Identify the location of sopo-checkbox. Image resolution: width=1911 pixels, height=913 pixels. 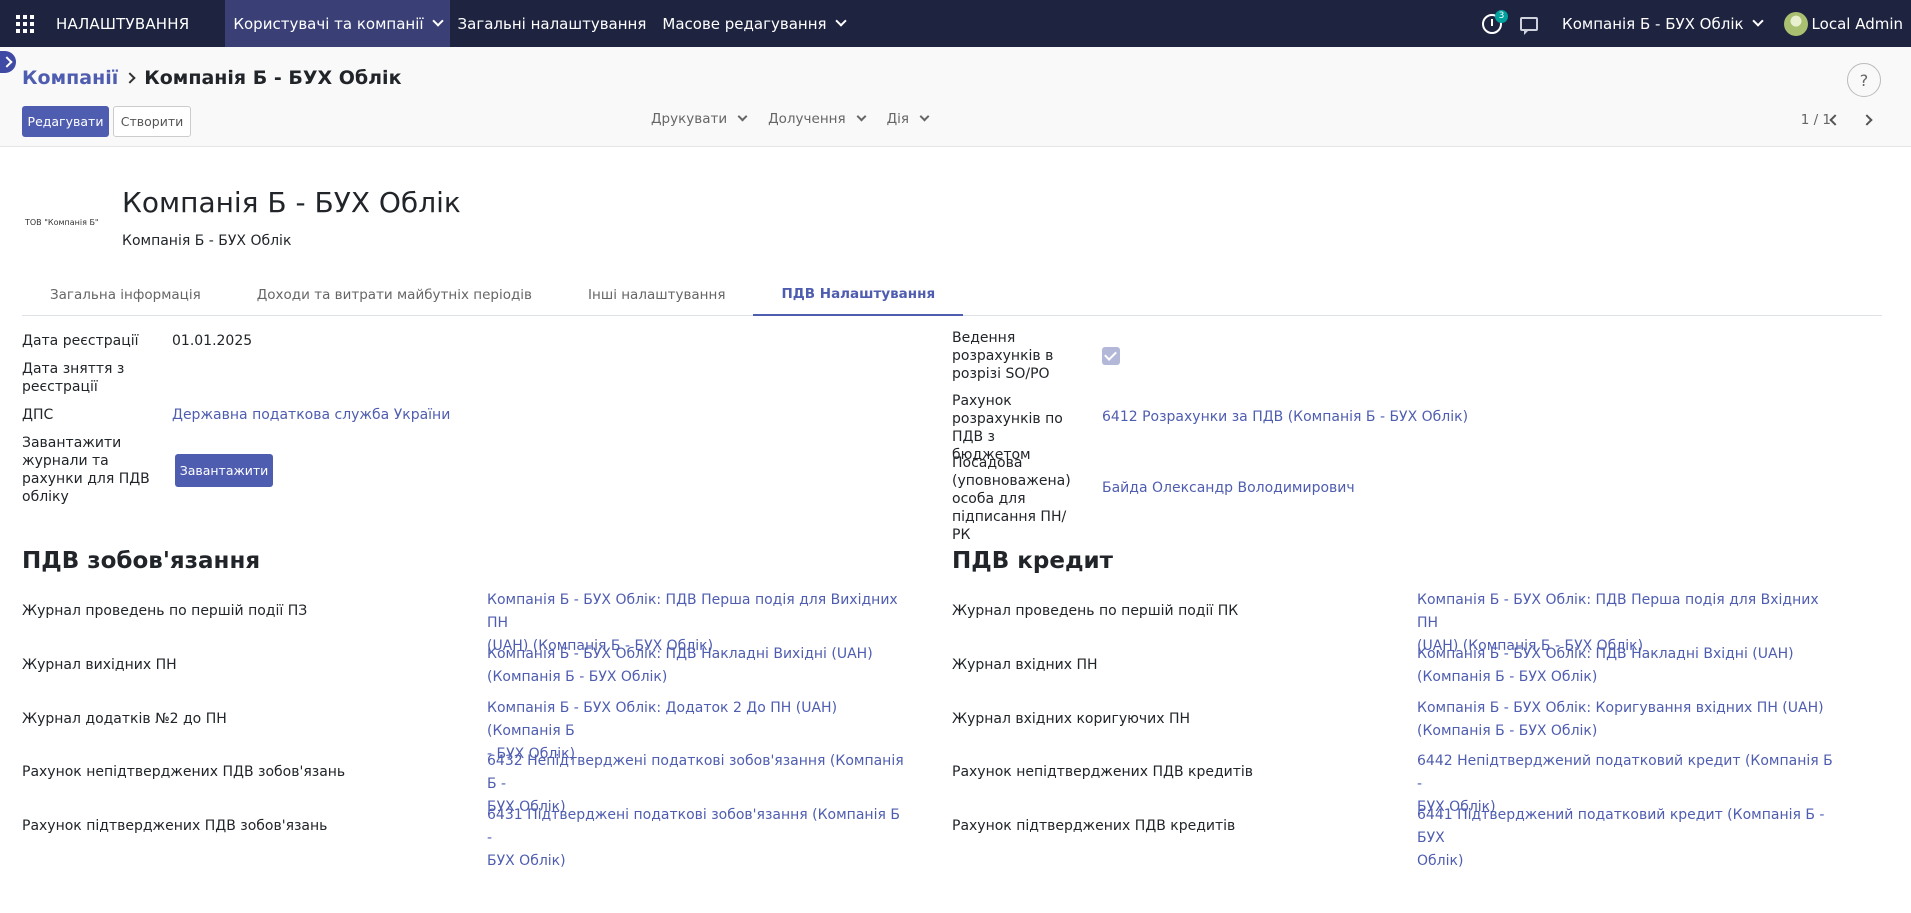
(1111, 356).